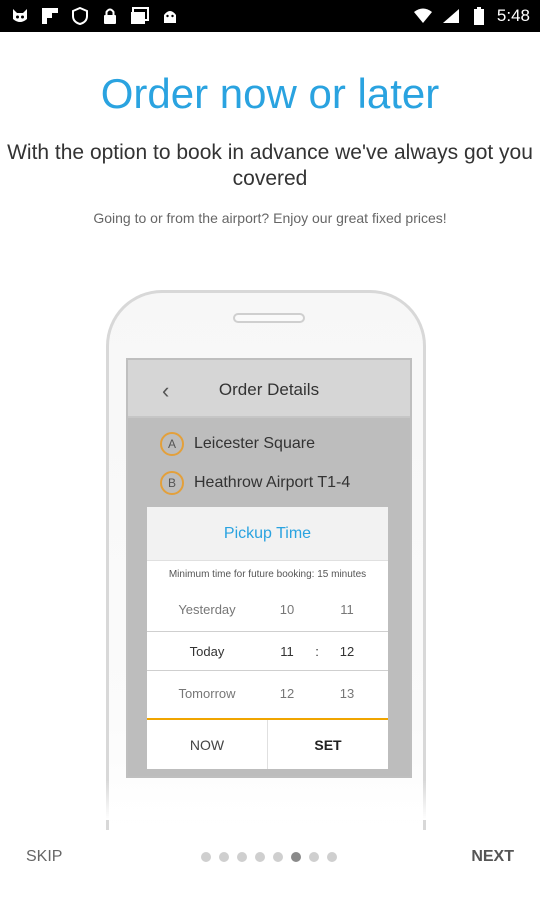 Image resolution: width=540 pixels, height=897 pixels. What do you see at coordinates (270, 800) in the screenshot?
I see `illustration-fade` at bounding box center [270, 800].